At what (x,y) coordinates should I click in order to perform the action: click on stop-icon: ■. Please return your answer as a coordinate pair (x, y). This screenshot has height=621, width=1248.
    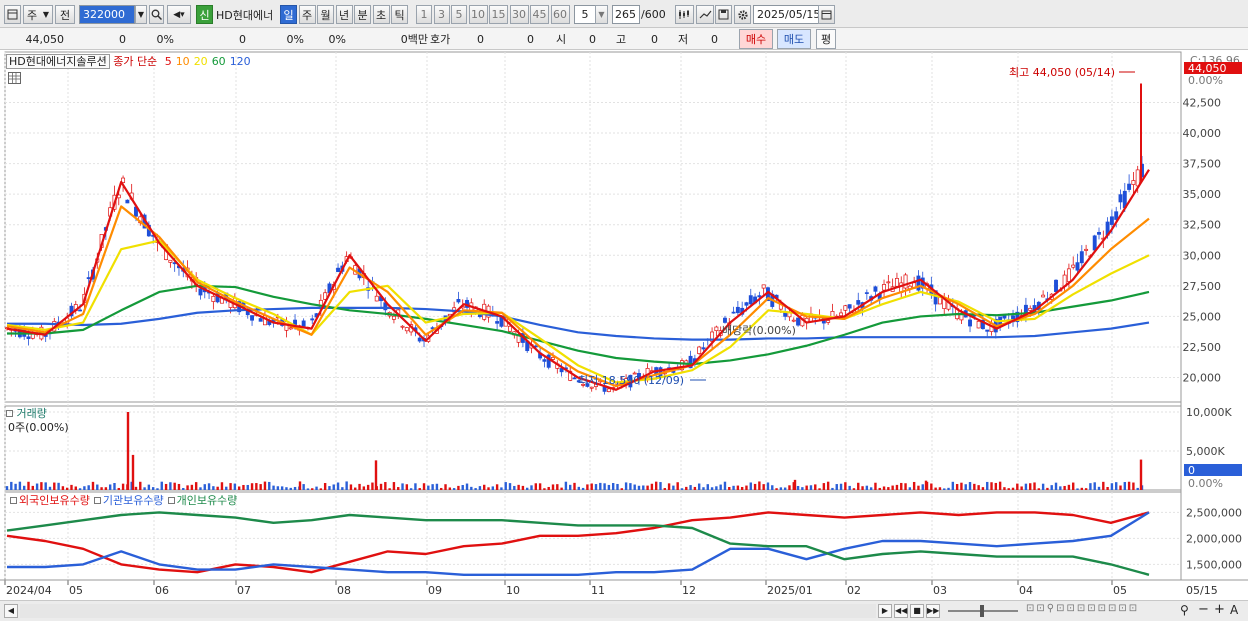
    Looking at the image, I should click on (917, 611).